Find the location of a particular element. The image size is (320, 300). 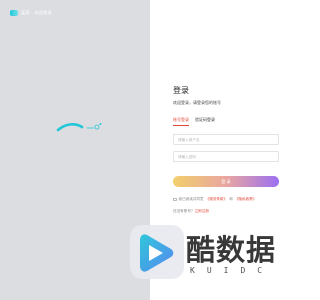

register-link: 立即注册 is located at coordinates (202, 211).